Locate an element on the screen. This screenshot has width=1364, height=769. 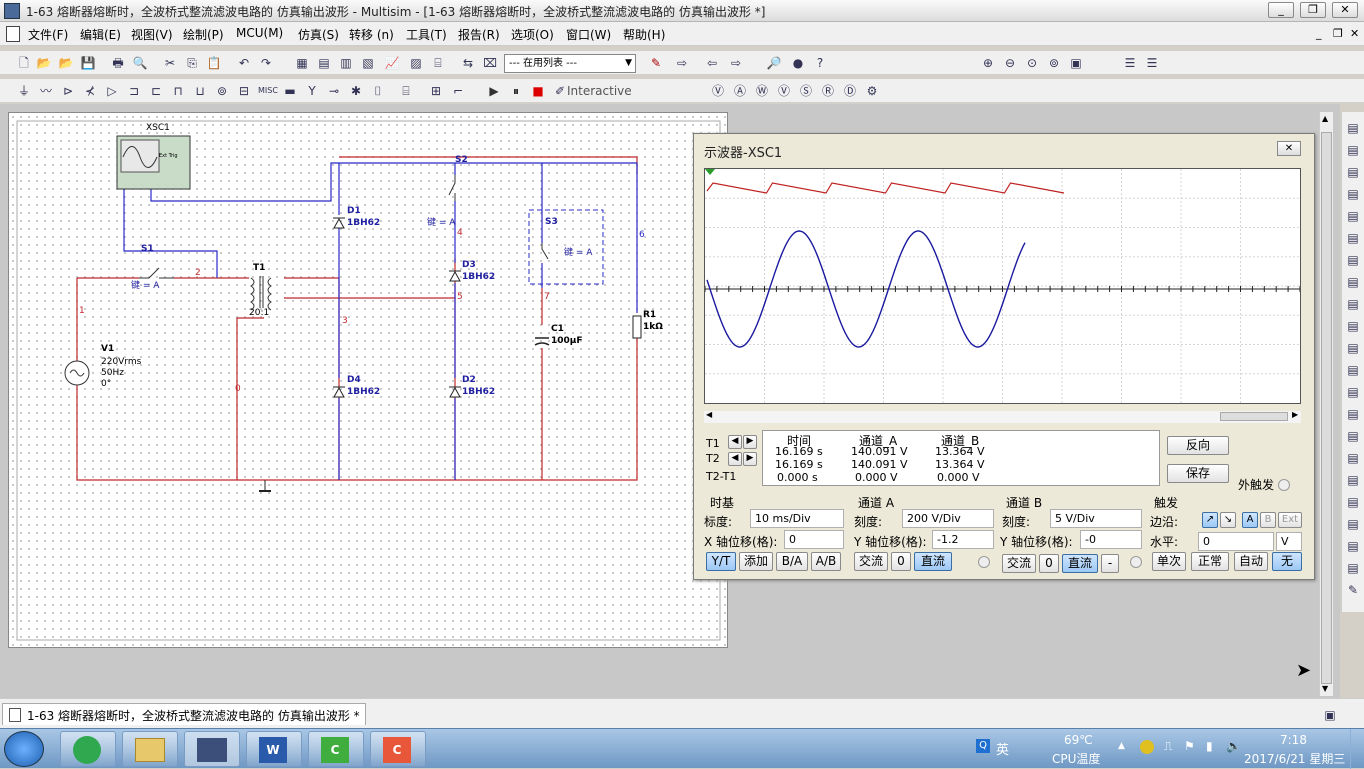
cha-radio is located at coordinates (984, 562).